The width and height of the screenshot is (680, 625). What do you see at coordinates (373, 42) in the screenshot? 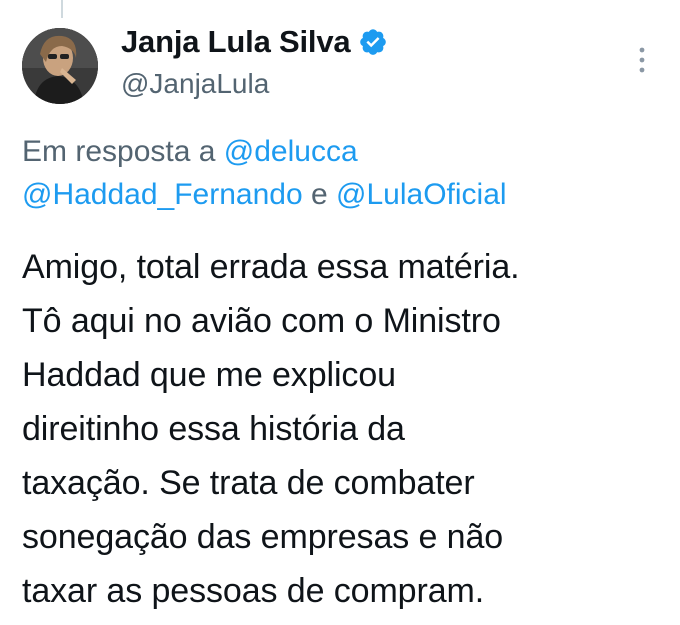
I see `verified-badge-icon` at bounding box center [373, 42].